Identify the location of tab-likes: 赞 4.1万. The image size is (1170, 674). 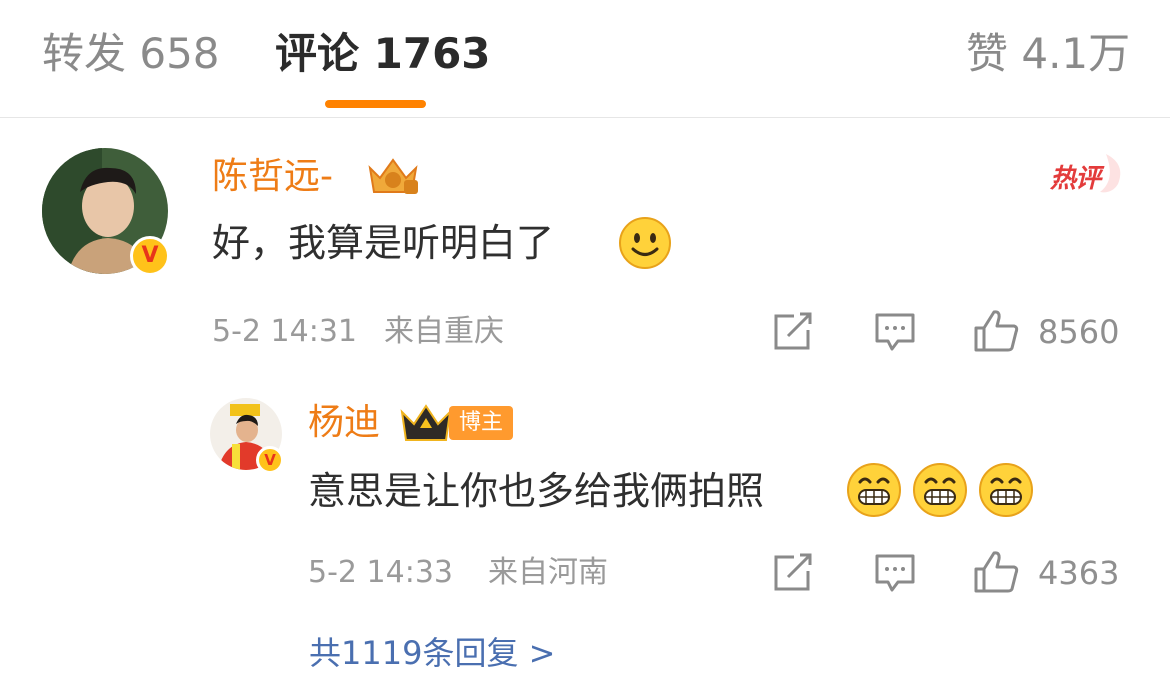
(1048, 54).